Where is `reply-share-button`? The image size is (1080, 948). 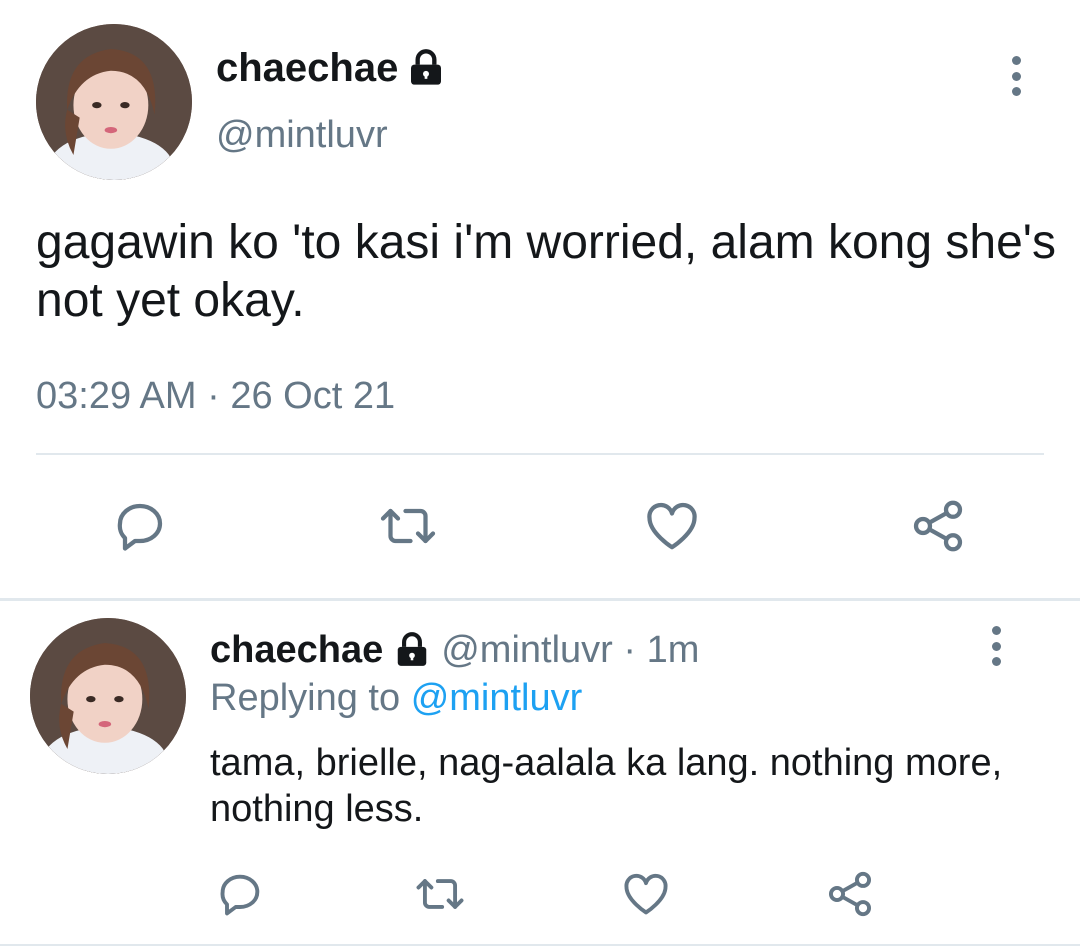
reply-share-button is located at coordinates (850, 894).